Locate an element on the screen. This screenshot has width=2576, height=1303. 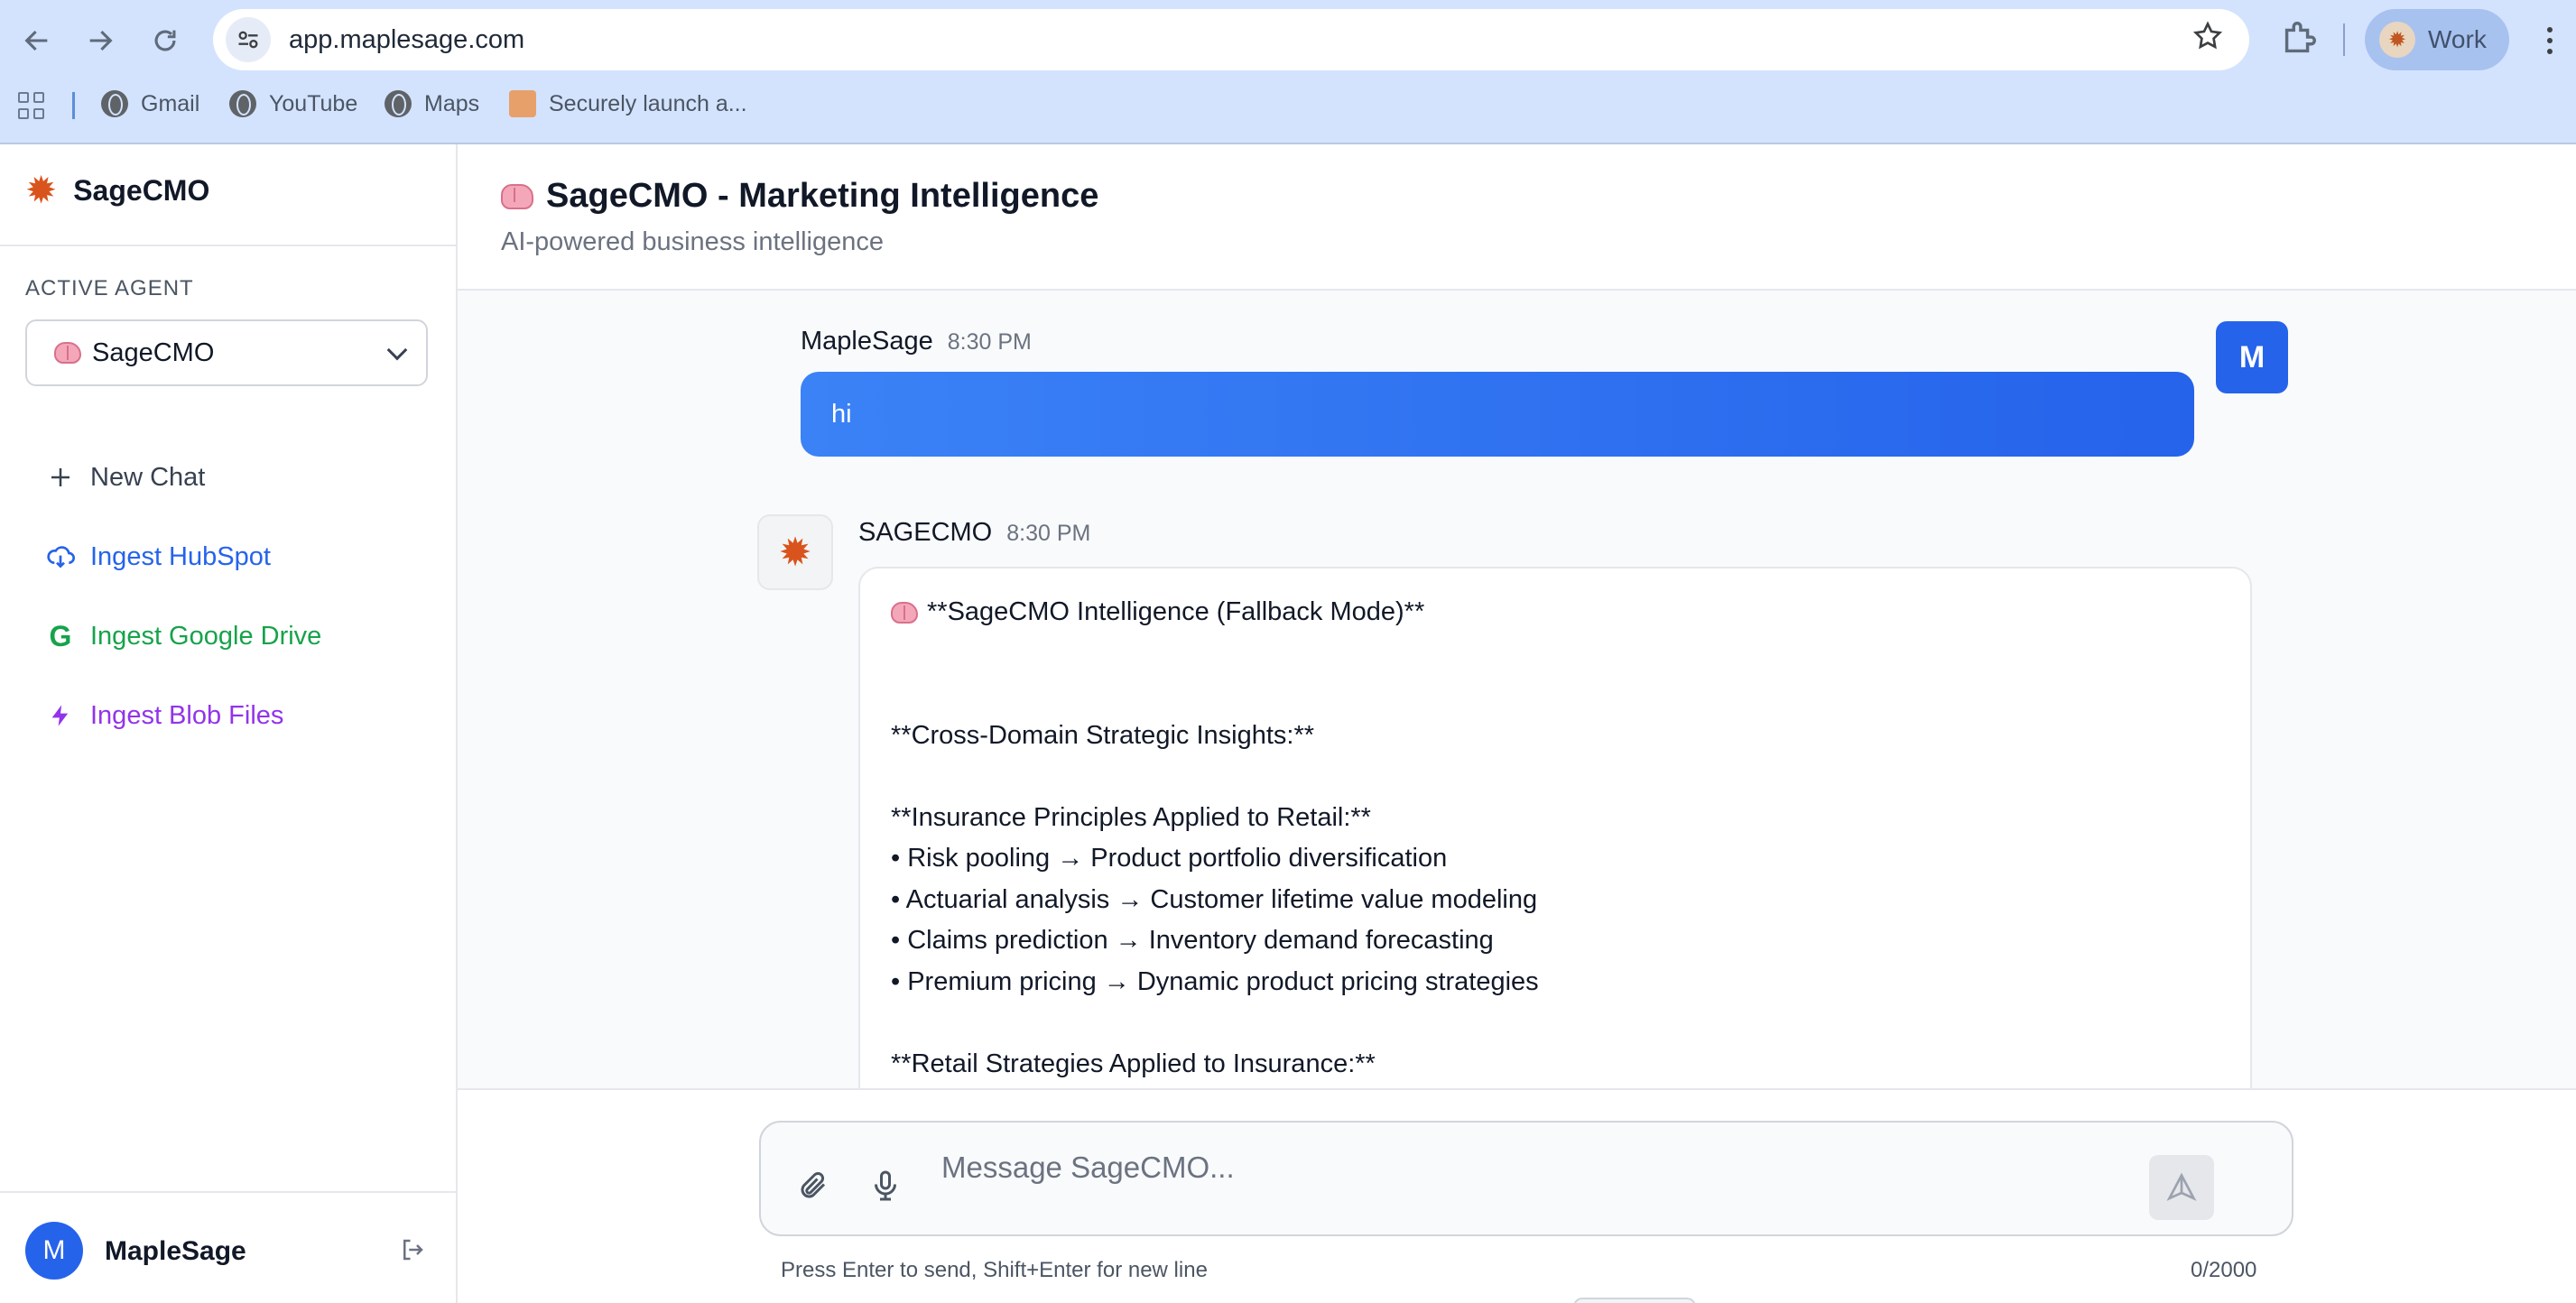
profile-avatar: ✹ is located at coordinates (2397, 40).